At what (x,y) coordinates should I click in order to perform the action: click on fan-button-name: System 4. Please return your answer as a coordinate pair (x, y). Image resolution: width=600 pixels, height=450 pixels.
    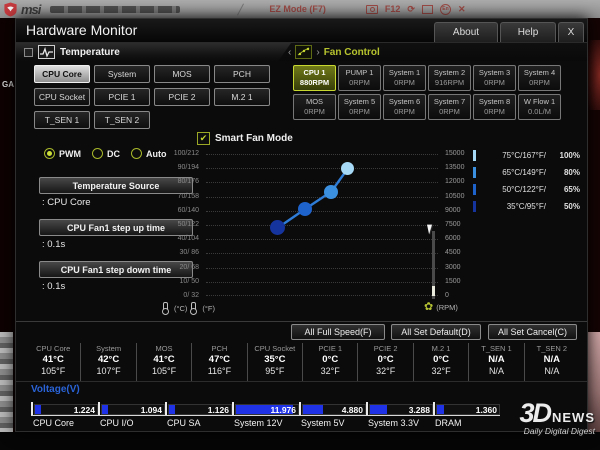
    Looking at the image, I should click on (539, 72).